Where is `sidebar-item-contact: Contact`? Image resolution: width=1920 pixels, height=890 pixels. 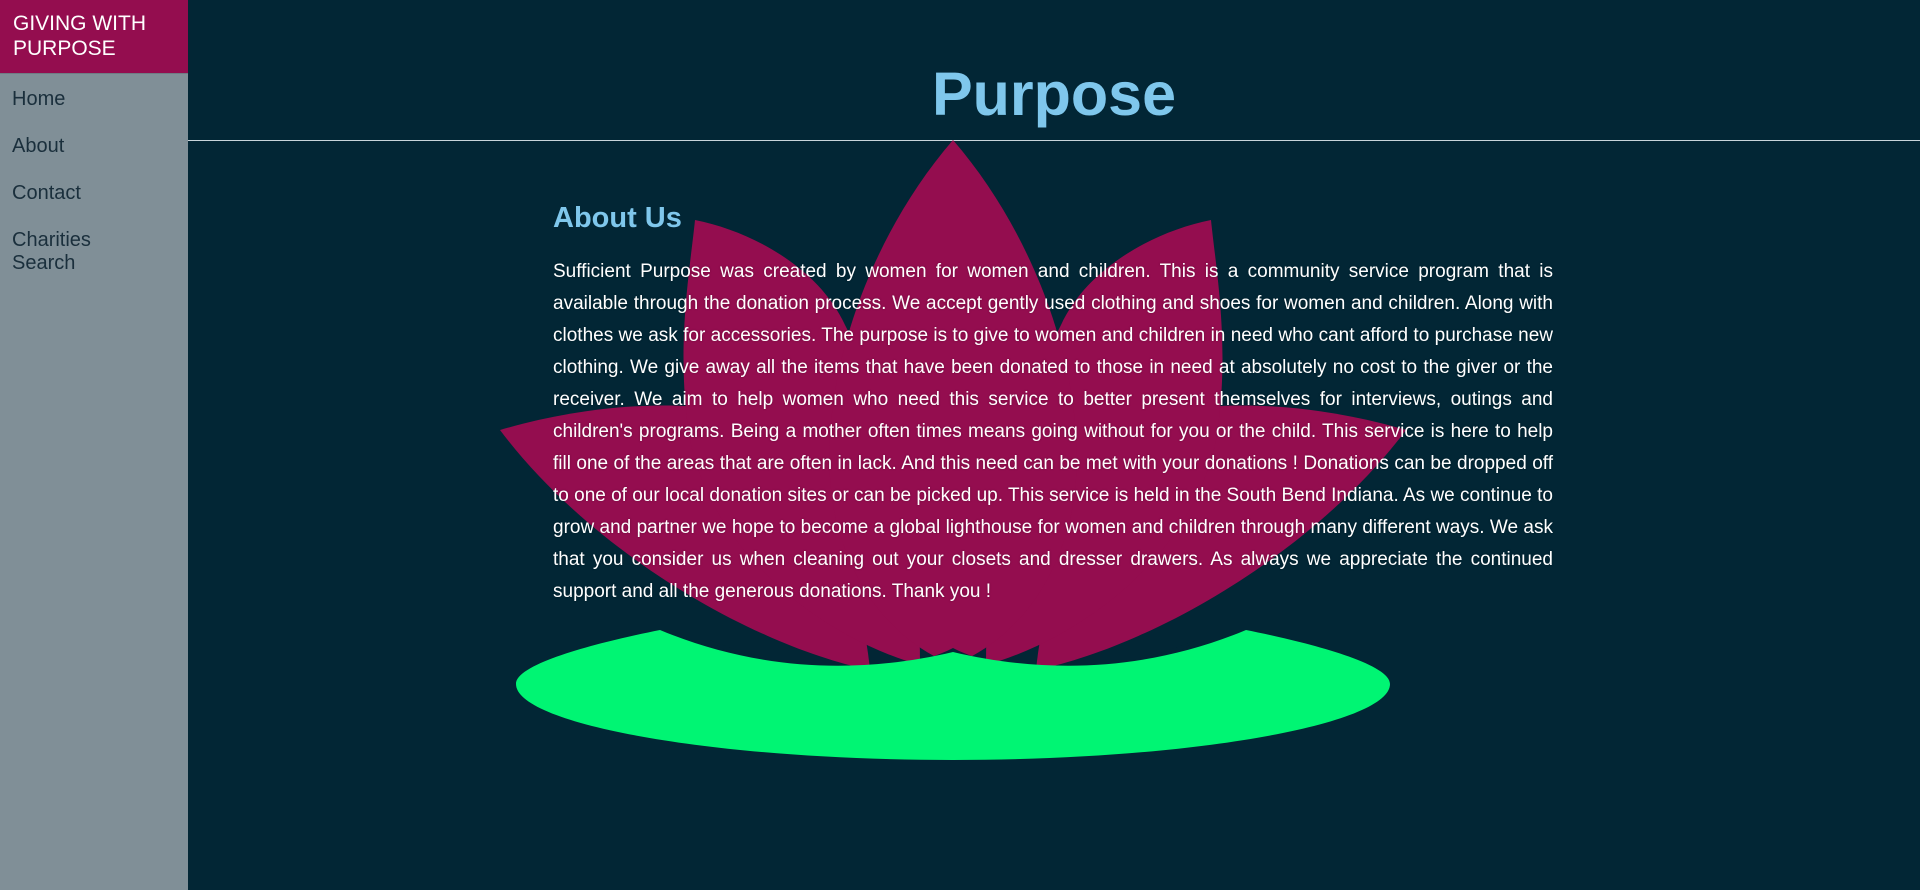 sidebar-item-contact: Contact is located at coordinates (94, 199).